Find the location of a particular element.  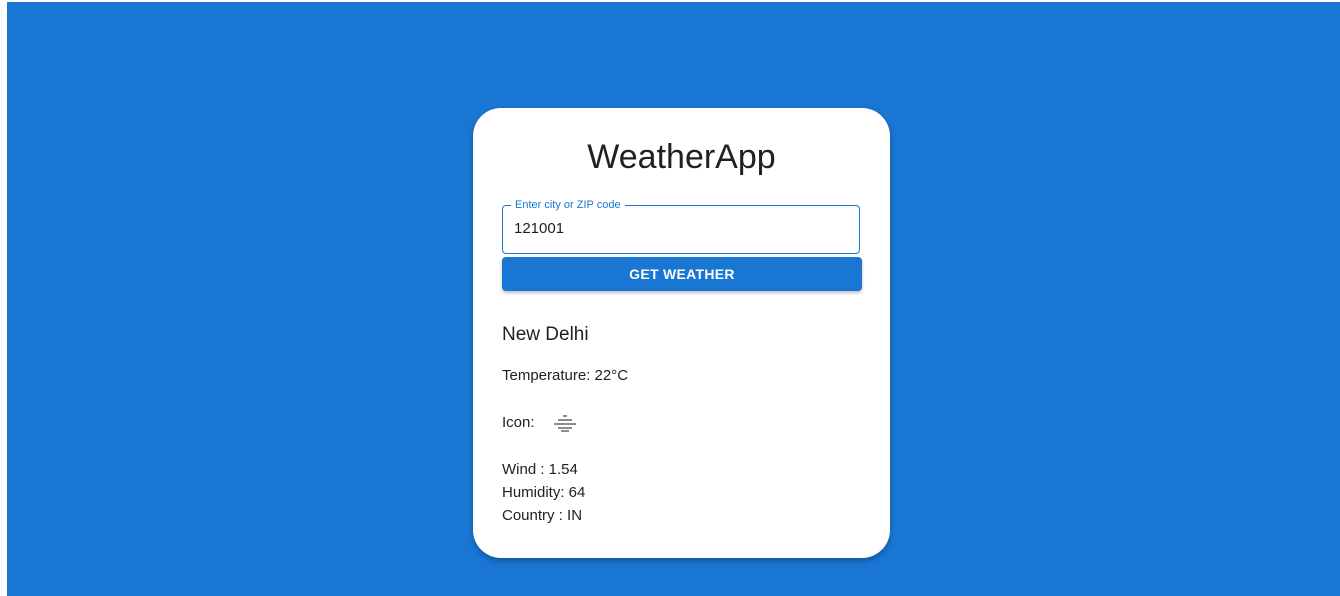

city-name: New Delhi is located at coordinates (545, 334).